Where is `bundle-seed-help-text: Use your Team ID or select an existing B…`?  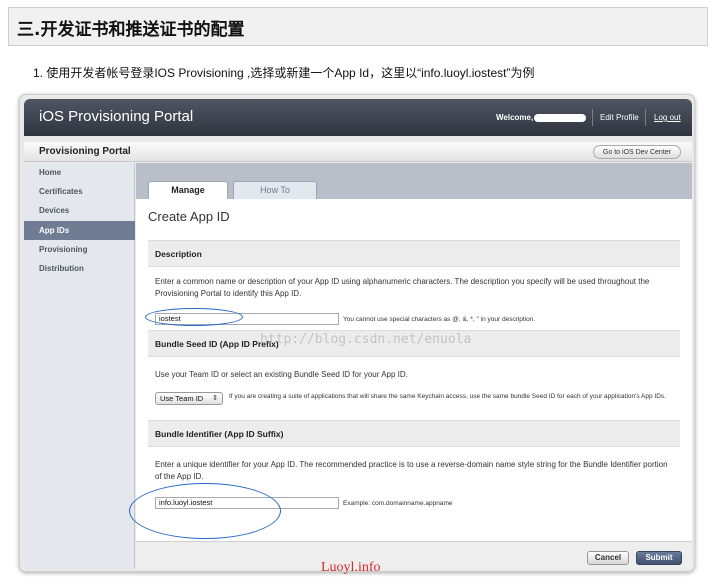 bundle-seed-help-text: Use your Team ID or select an existing B… is located at coordinates (281, 374).